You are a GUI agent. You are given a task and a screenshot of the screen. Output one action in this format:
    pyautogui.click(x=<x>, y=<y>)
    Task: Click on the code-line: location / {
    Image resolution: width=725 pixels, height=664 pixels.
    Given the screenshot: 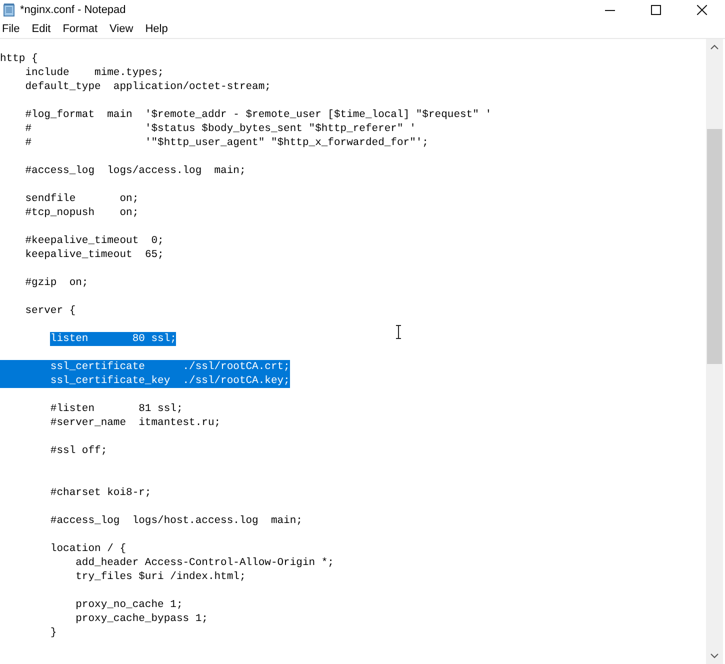 What is the action you would take?
    pyautogui.click(x=88, y=549)
    